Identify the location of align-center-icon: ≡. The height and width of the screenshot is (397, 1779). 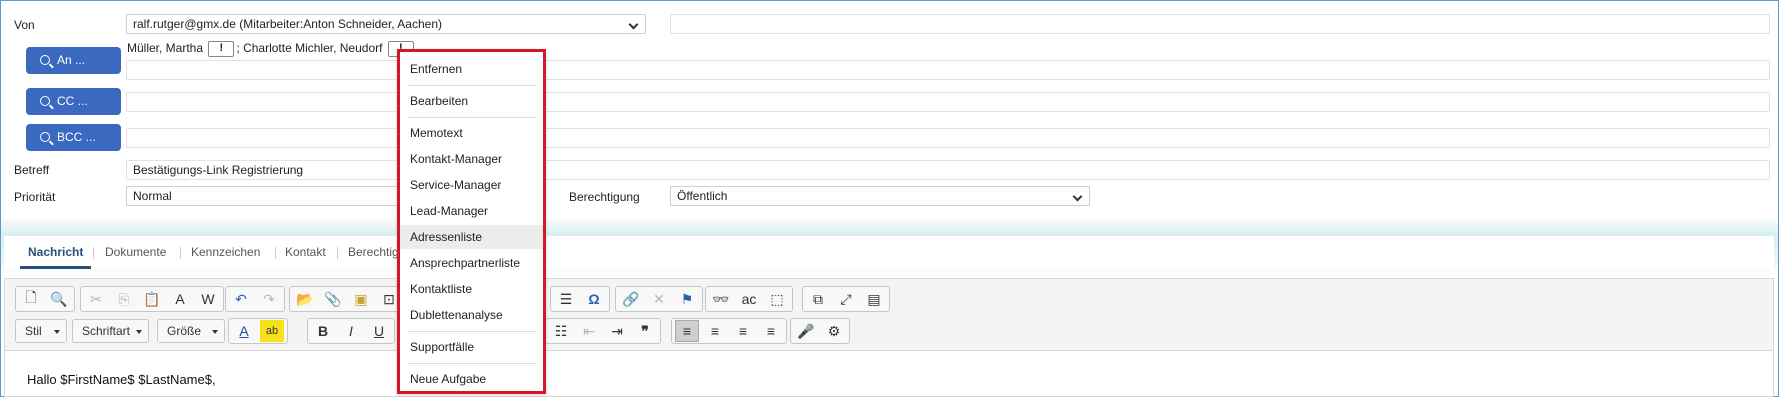
(715, 331).